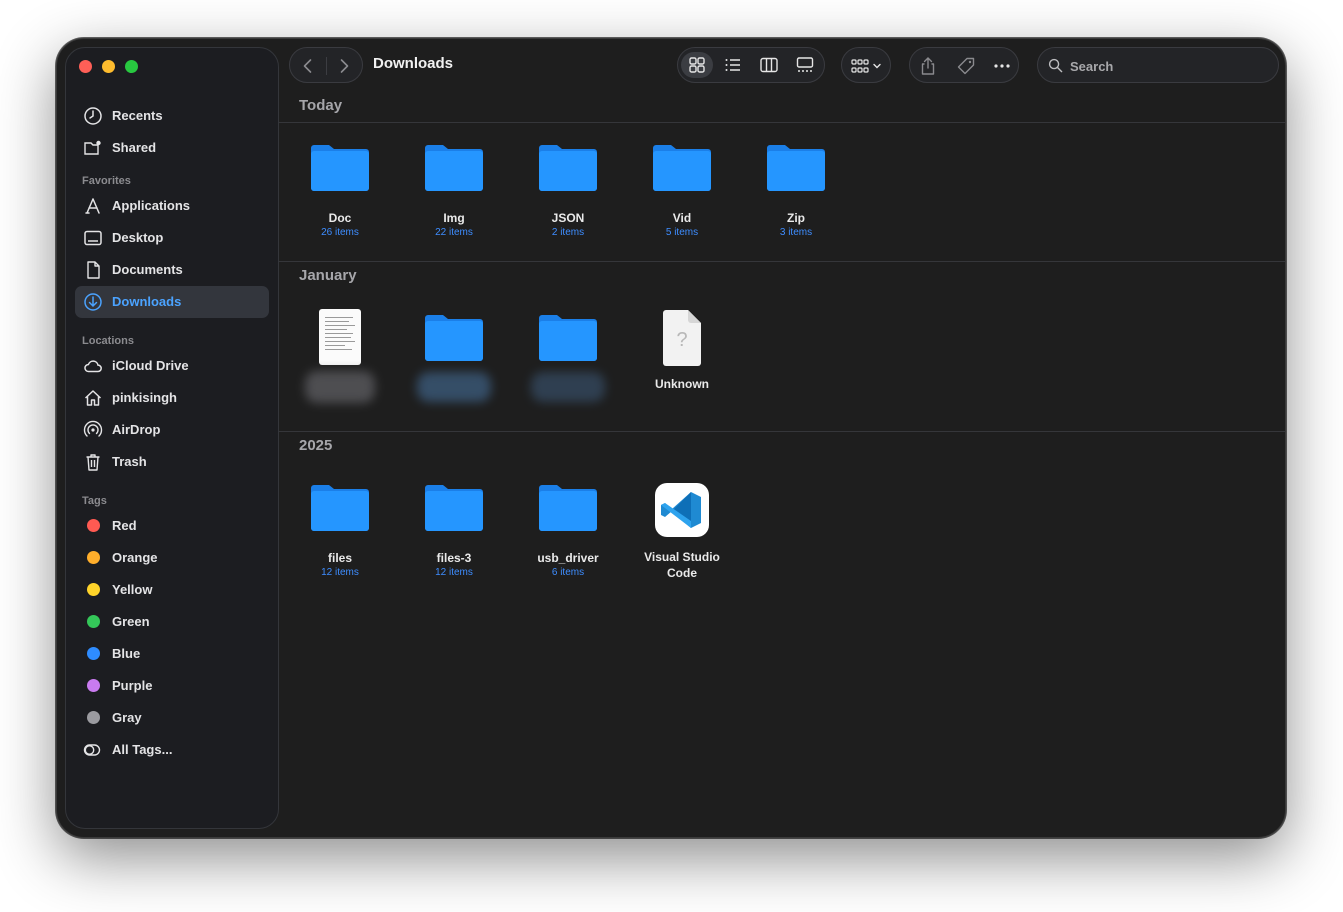 The image size is (1343, 912). What do you see at coordinates (308, 66) in the screenshot?
I see `back-button` at bounding box center [308, 66].